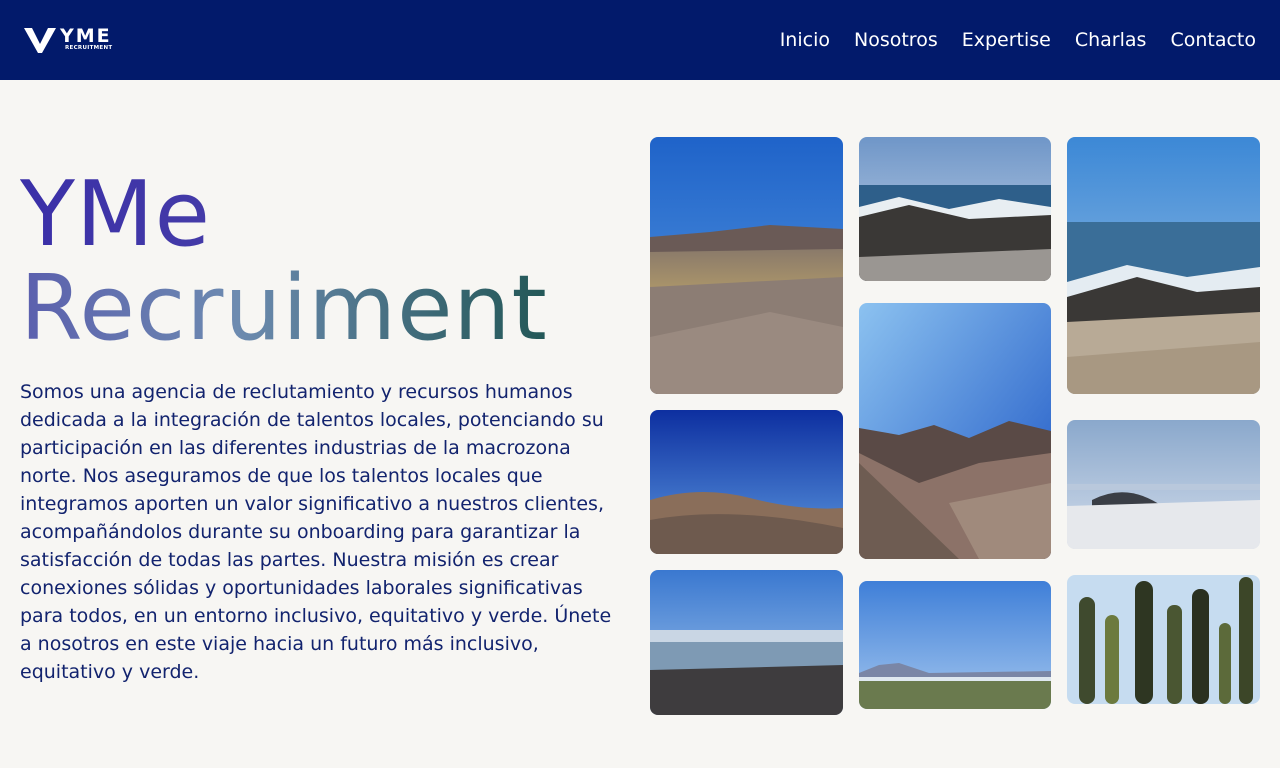  Describe the element at coordinates (89, 48) in the screenshot. I see `logo-subtitle: RECRUITMENT` at that location.